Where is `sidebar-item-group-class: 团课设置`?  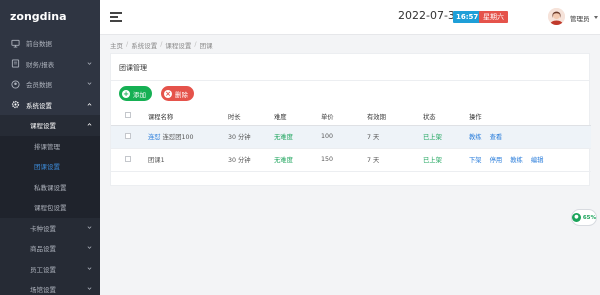 sidebar-item-group-class: 团课设置 is located at coordinates (50, 166).